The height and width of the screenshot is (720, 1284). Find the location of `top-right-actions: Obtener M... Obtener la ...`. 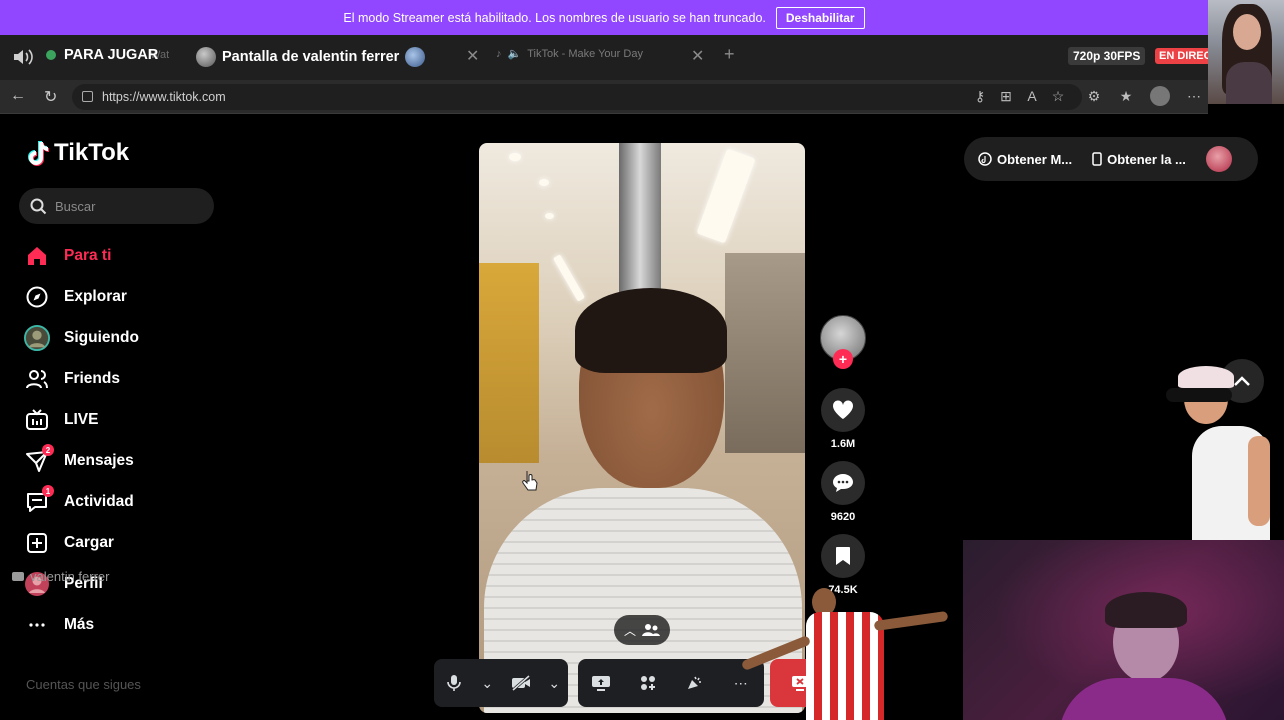

top-right-actions: Obtener M... Obtener la ... is located at coordinates (1111, 159).